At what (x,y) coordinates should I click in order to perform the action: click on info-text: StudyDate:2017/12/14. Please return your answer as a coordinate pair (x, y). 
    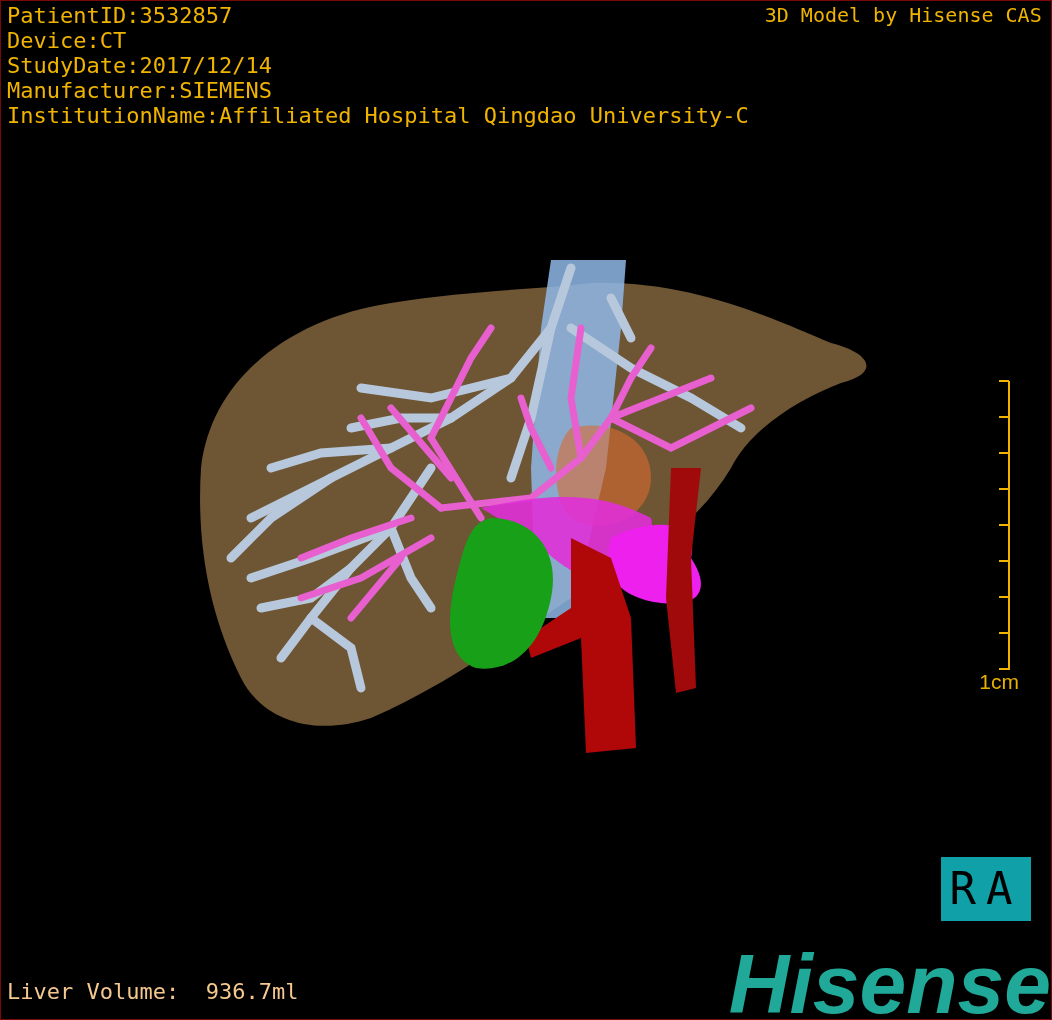
    Looking at the image, I should click on (140, 65).